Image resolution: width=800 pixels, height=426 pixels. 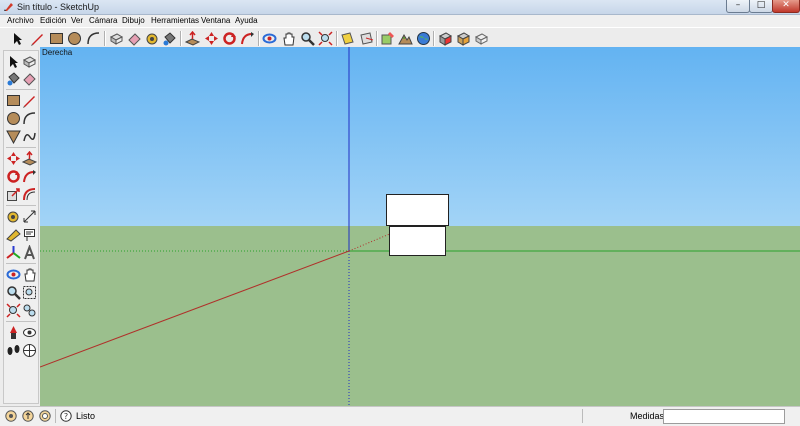 What do you see at coordinates (57, 52) in the screenshot?
I see `scene-label: Derecha` at bounding box center [57, 52].